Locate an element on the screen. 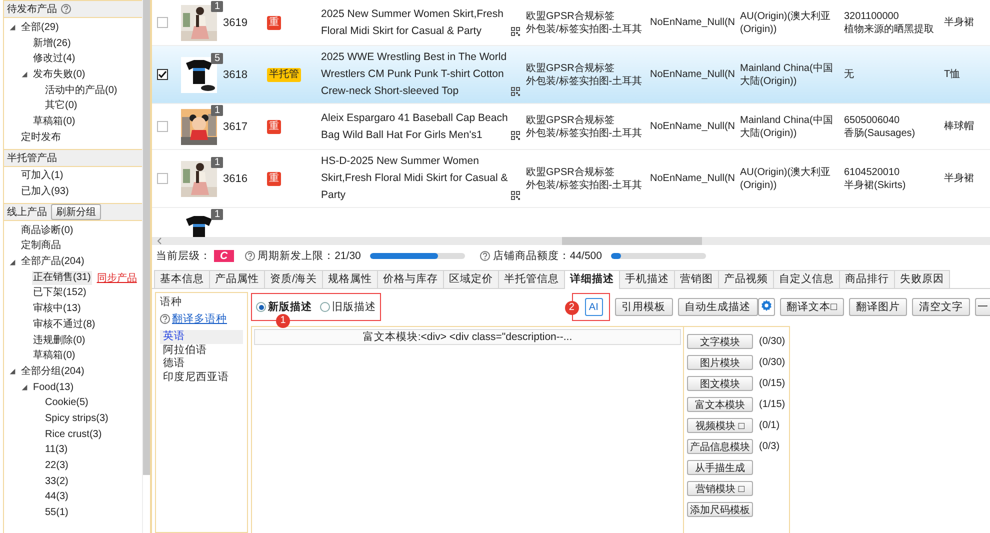 This screenshot has width=990, height=533. tree-item: 可加入(1) is located at coordinates (42, 176).